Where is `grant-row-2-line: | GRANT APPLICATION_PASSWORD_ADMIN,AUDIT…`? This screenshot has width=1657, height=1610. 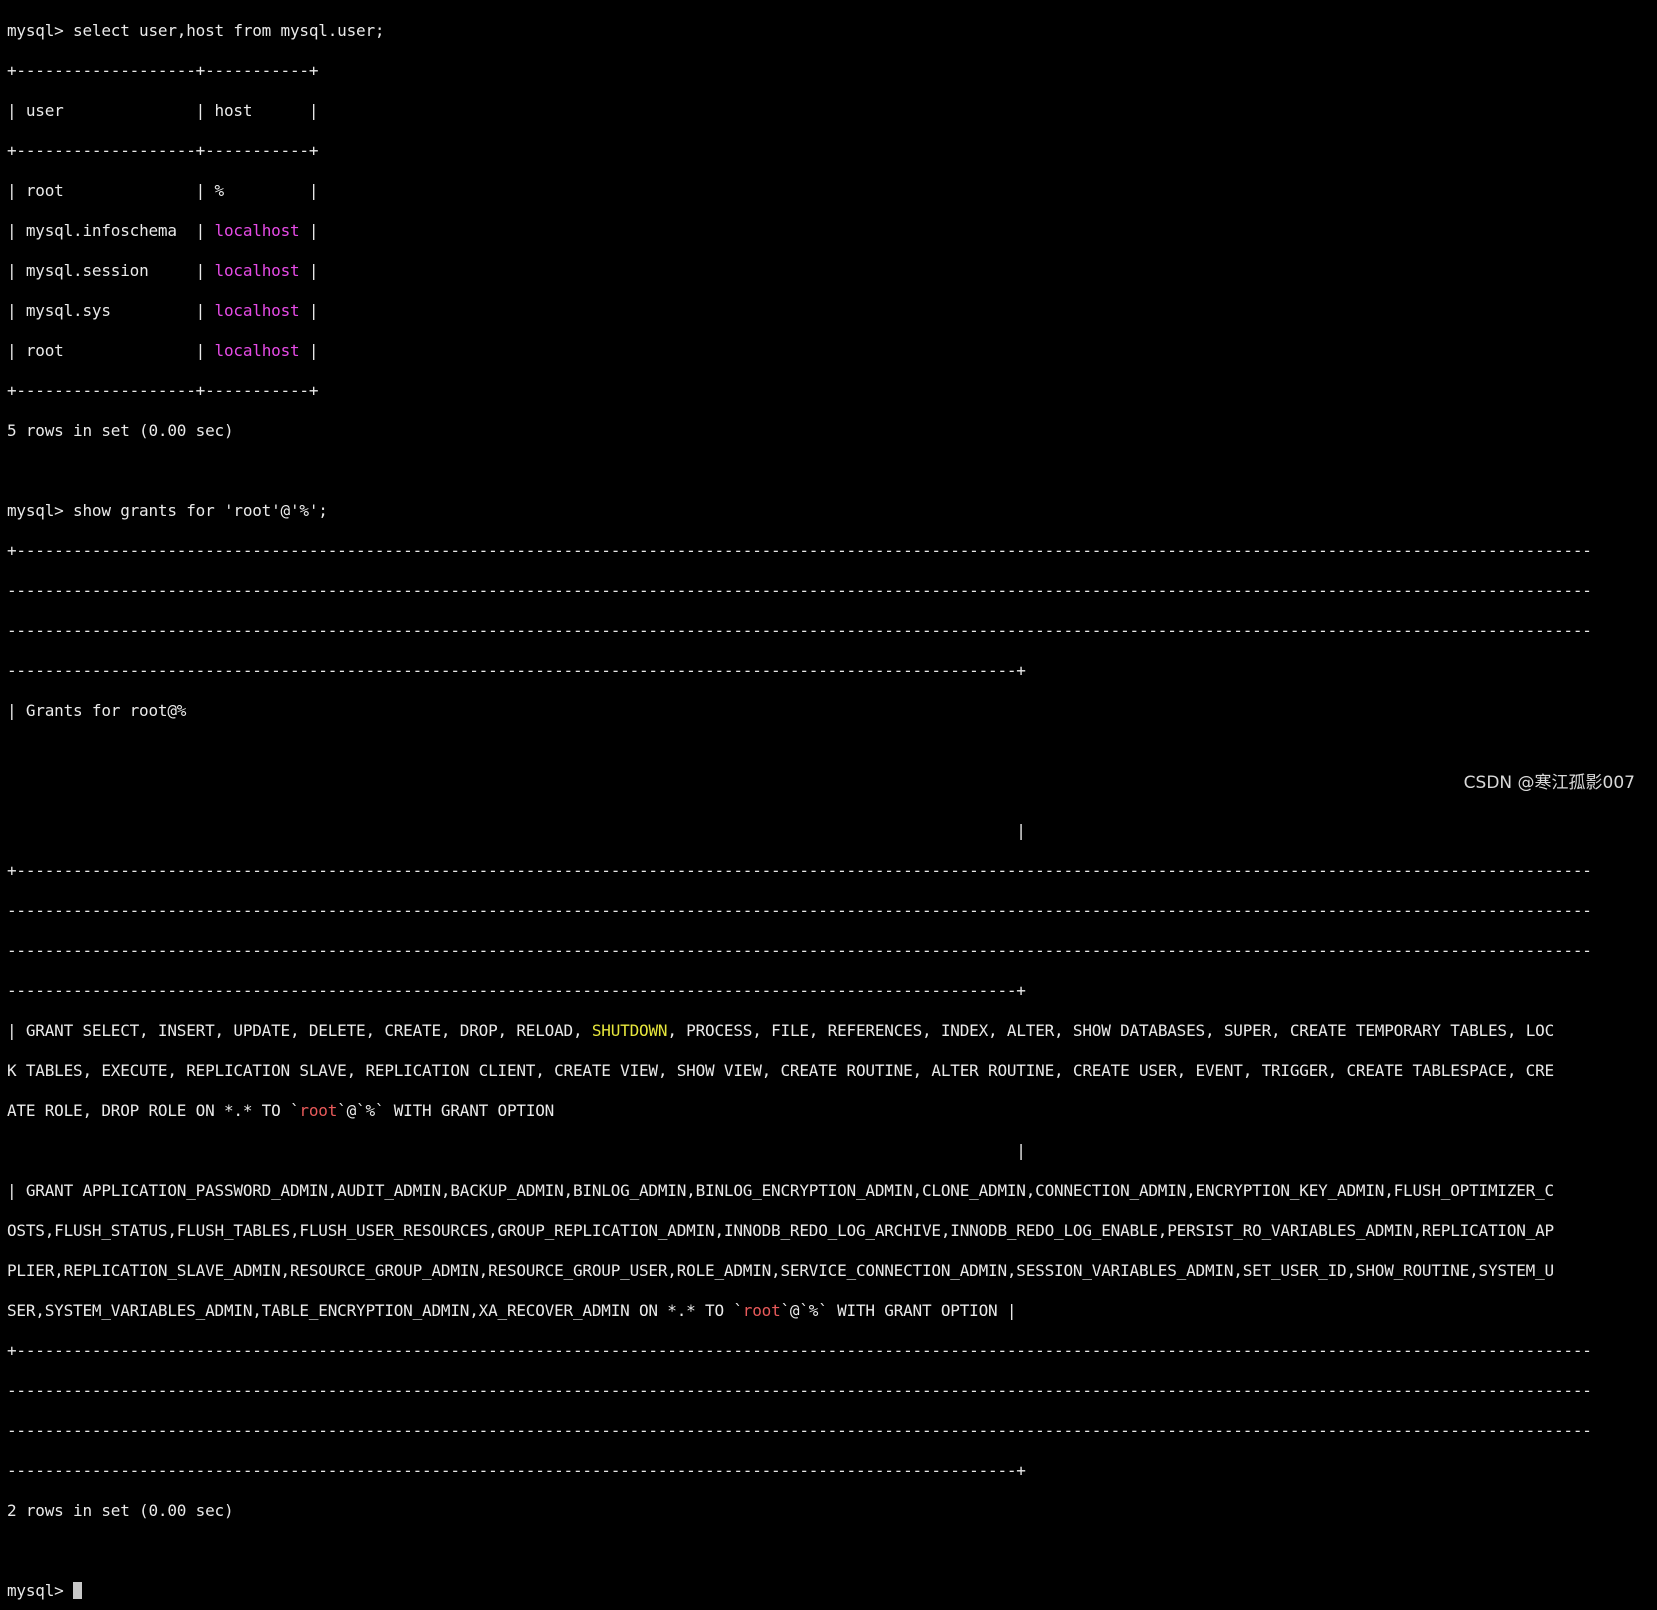 grant-row-2-line: | GRANT APPLICATION_PASSWORD_ADMIN,AUDIT… is located at coordinates (780, 1190).